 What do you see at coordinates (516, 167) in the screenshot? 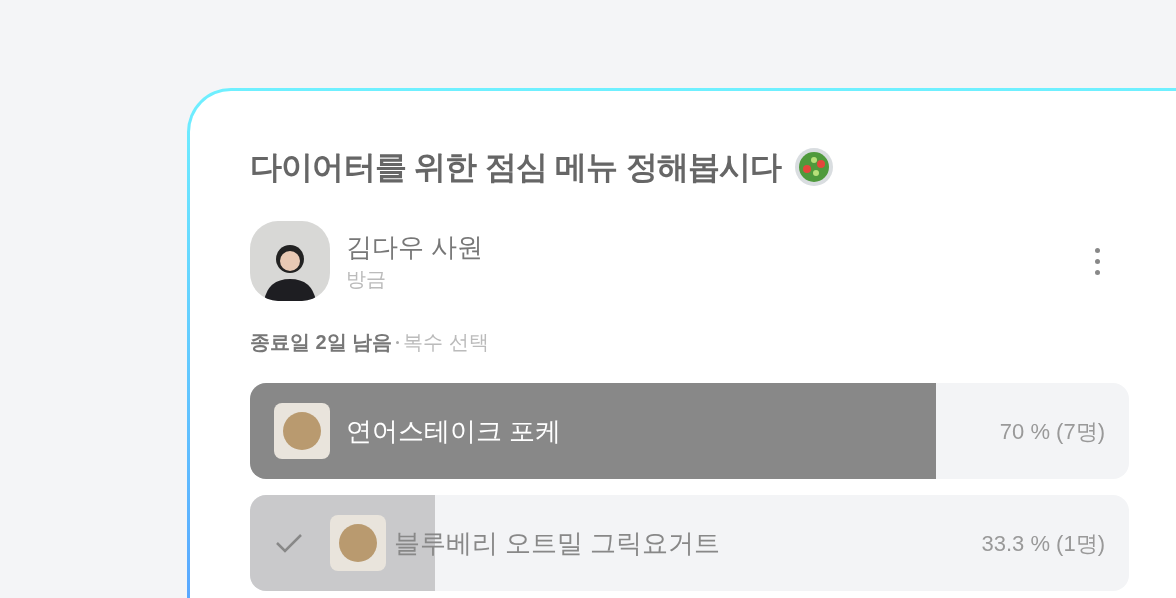
I see `poll-title: 다이어터를 위한 점심 메뉴 정해봅시다` at bounding box center [516, 167].